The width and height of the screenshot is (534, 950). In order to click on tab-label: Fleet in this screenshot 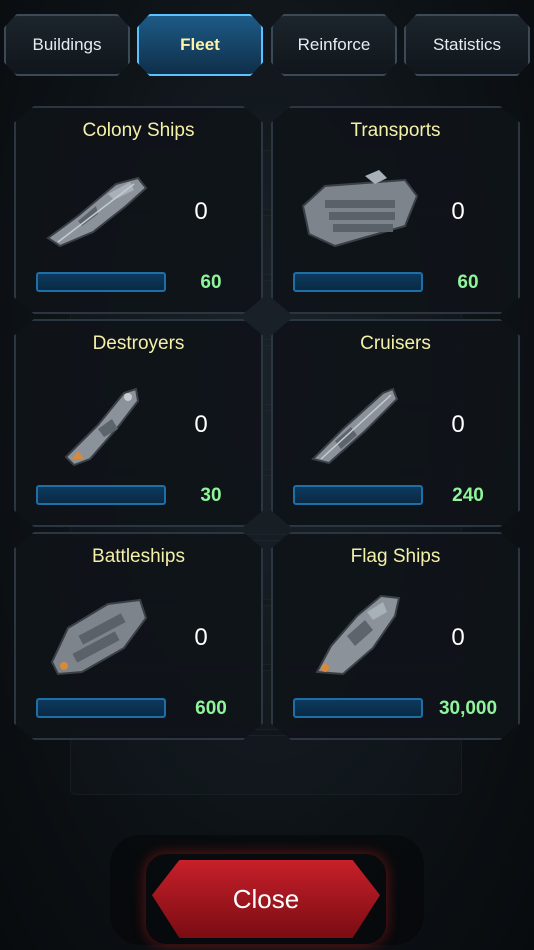, I will do `click(200, 44)`.